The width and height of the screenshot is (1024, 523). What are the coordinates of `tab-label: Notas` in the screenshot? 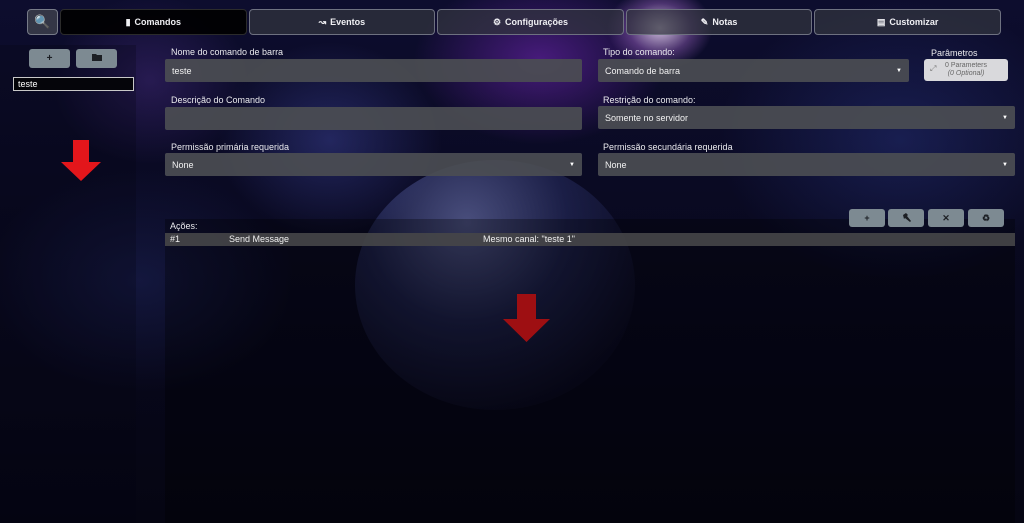 It's located at (725, 22).